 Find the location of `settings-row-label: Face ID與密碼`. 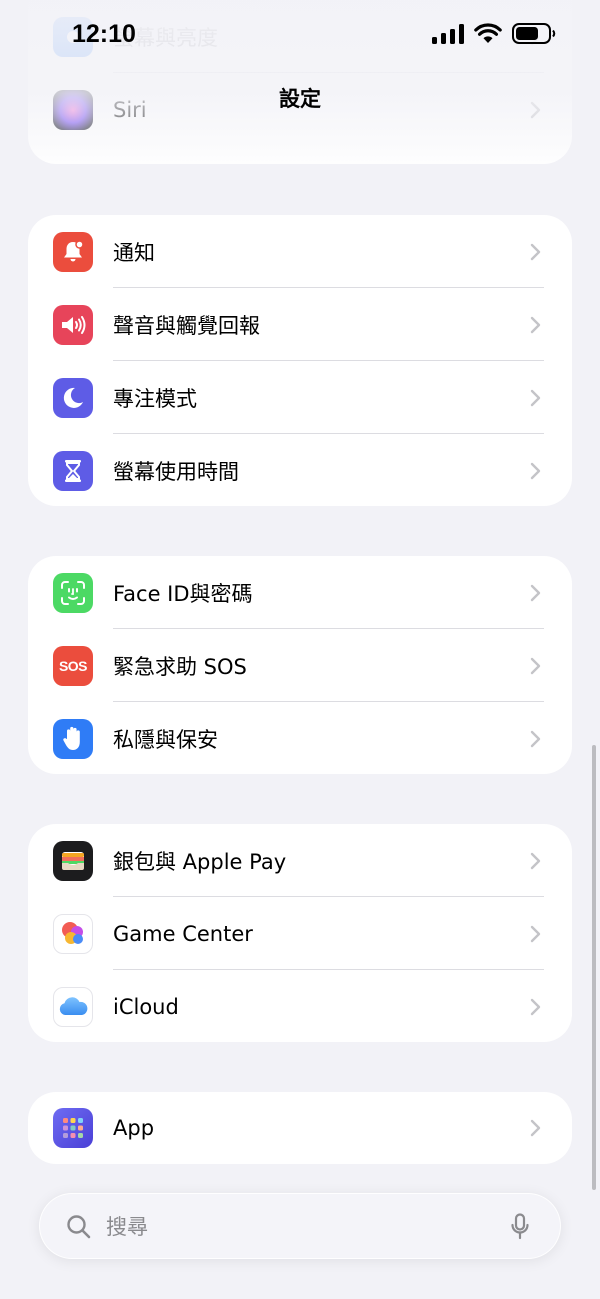

settings-row-label: Face ID與密碼 is located at coordinates (183, 593).